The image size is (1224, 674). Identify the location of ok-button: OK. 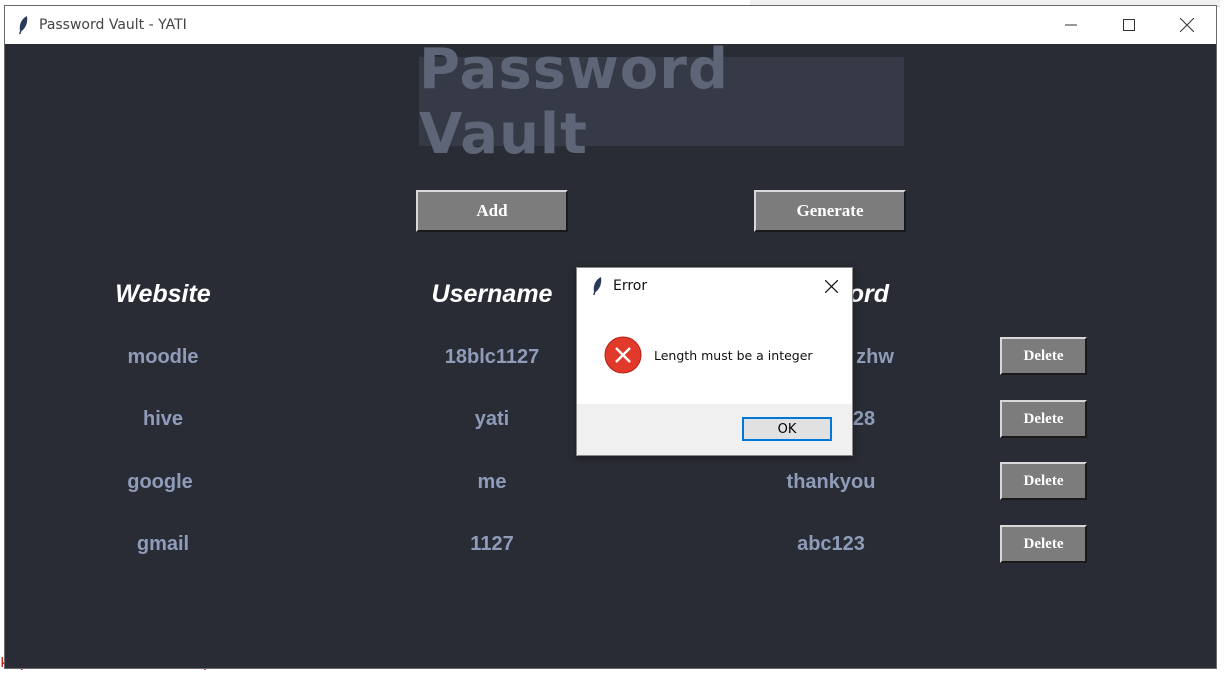
(787, 429).